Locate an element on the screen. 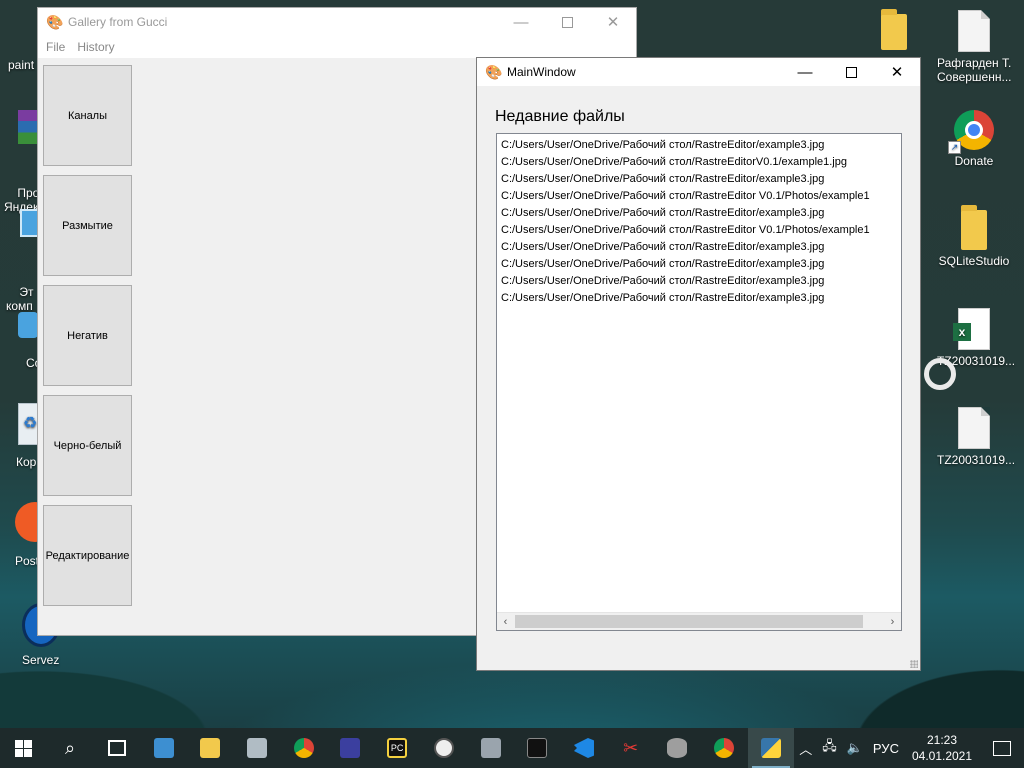 The image size is (1024, 768). desktop-icon-donate: ↗ Donate is located at coordinates (974, 139).